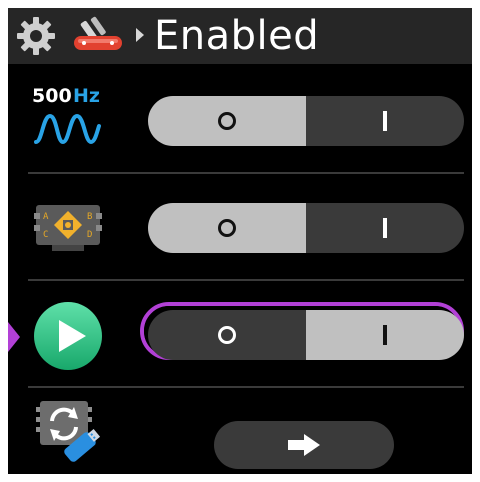  I want to click on arrow-right-icon, so click(304, 445).